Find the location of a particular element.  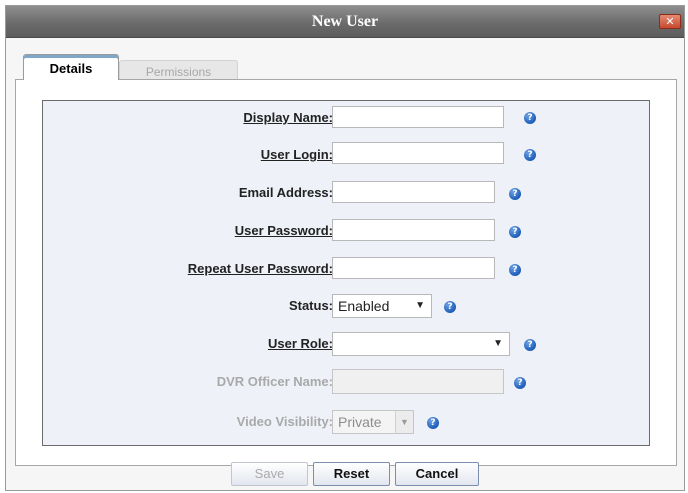

reset-button: Reset is located at coordinates (351, 474).